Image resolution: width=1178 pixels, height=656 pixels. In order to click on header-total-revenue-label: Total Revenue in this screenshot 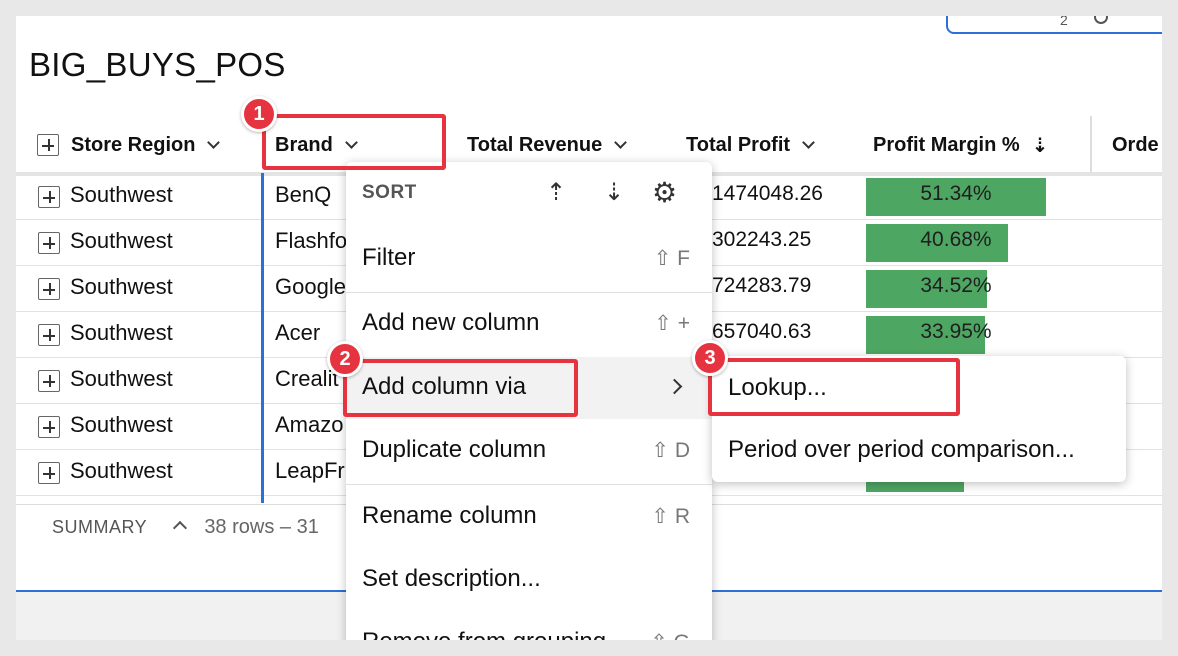, I will do `click(535, 144)`.